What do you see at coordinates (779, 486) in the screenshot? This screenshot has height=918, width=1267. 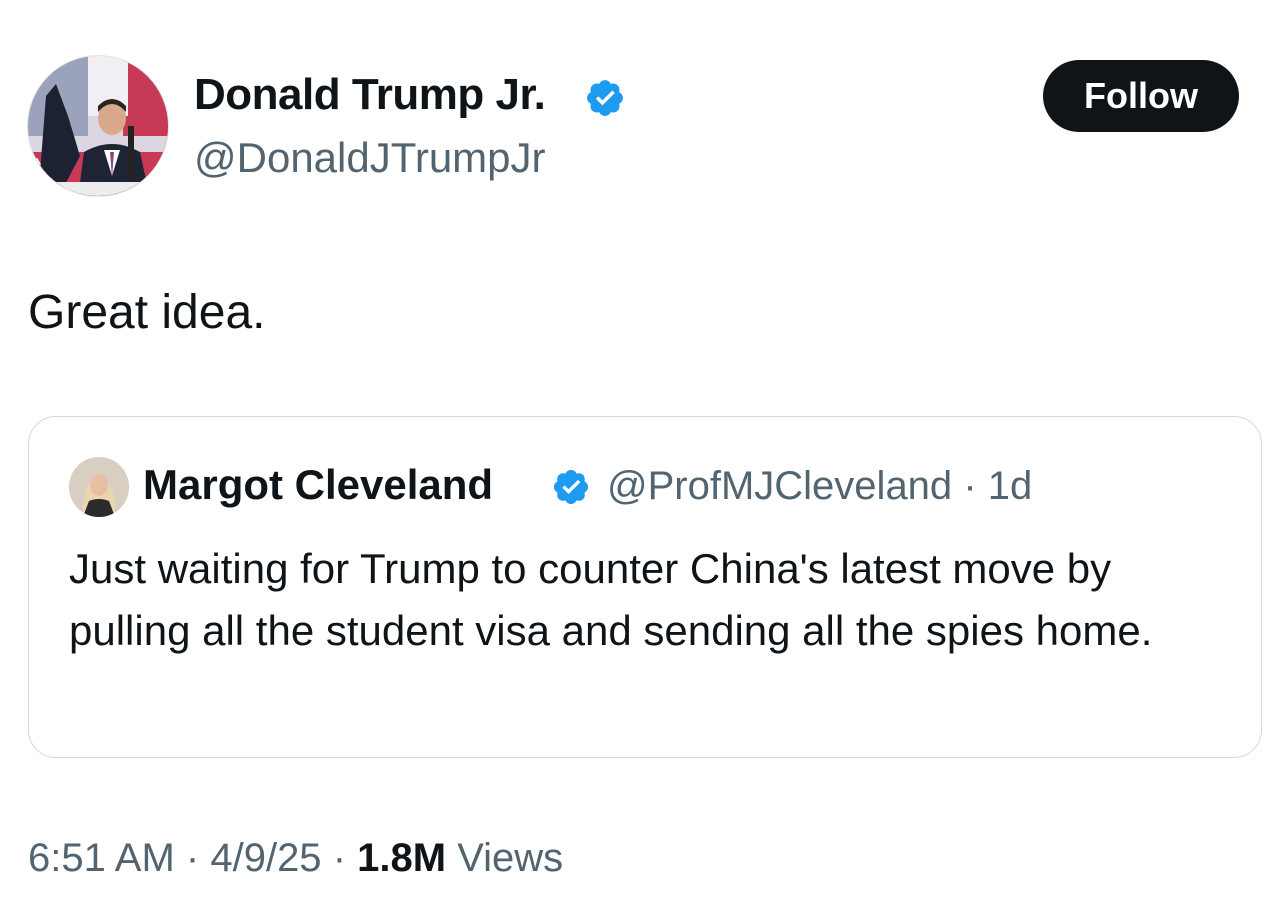 I see `quoted-author-handle: @ProfMJCleveland` at bounding box center [779, 486].